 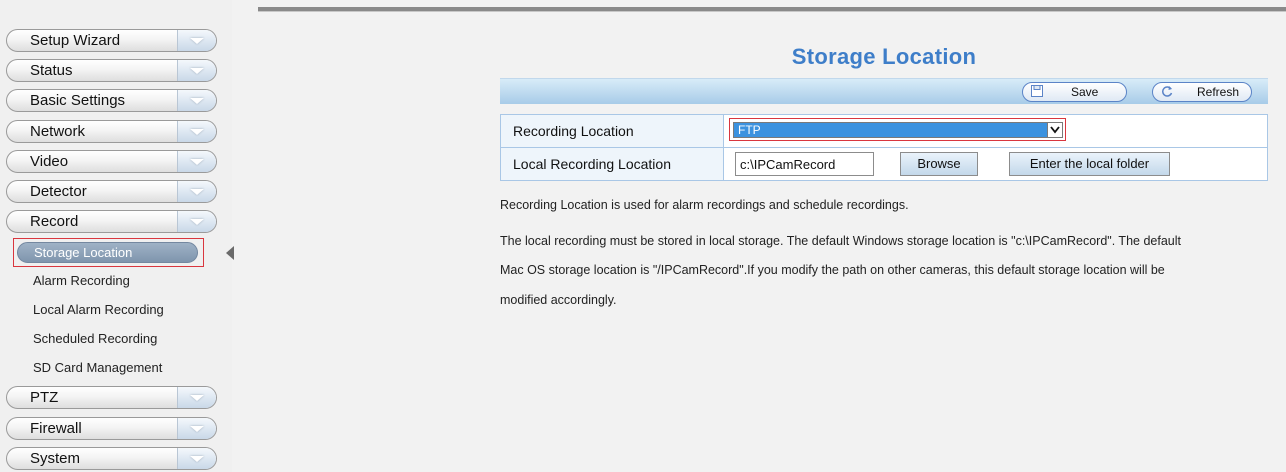 What do you see at coordinates (1085, 92) in the screenshot?
I see `save-label: Save` at bounding box center [1085, 92].